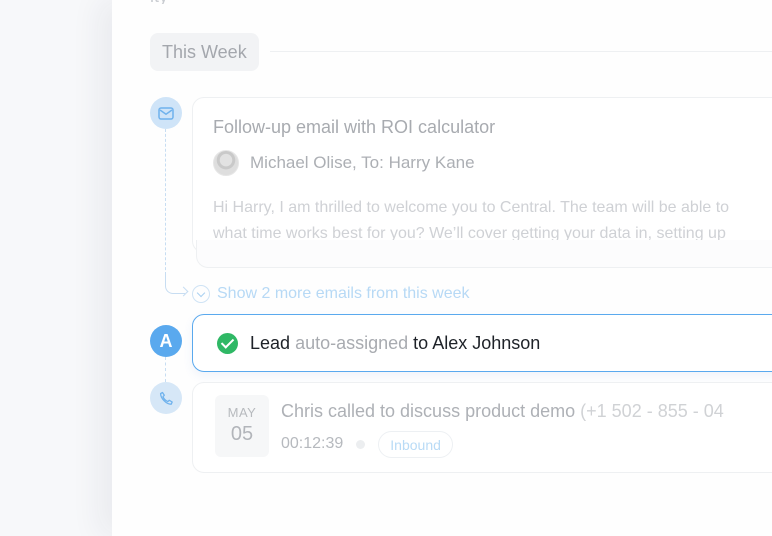 This screenshot has height=536, width=772. What do you see at coordinates (352, 343) in the screenshot?
I see `lead-action: auto-assigned` at bounding box center [352, 343].